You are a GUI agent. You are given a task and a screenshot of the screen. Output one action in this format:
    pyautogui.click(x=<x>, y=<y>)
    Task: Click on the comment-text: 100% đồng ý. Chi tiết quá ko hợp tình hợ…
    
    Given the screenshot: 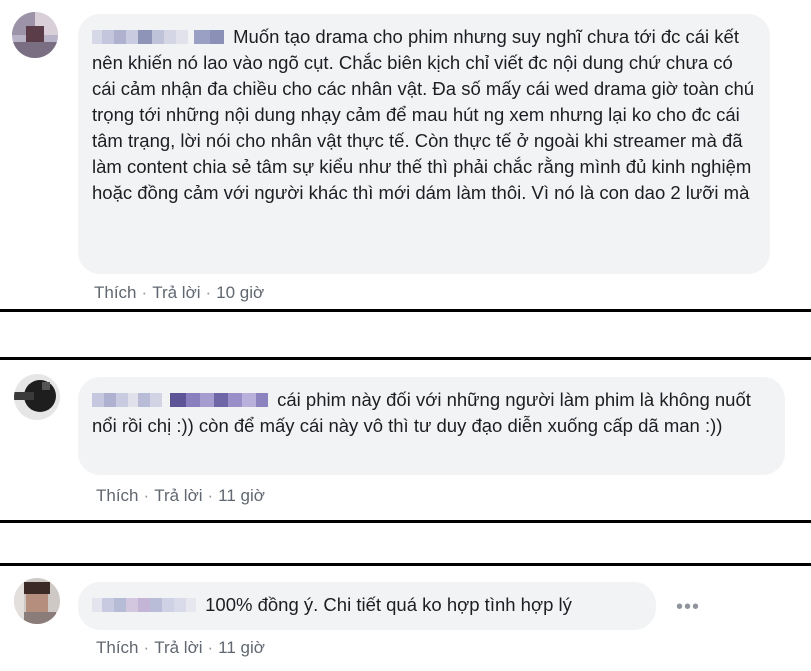 What is the action you would take?
    pyautogui.click(x=388, y=604)
    